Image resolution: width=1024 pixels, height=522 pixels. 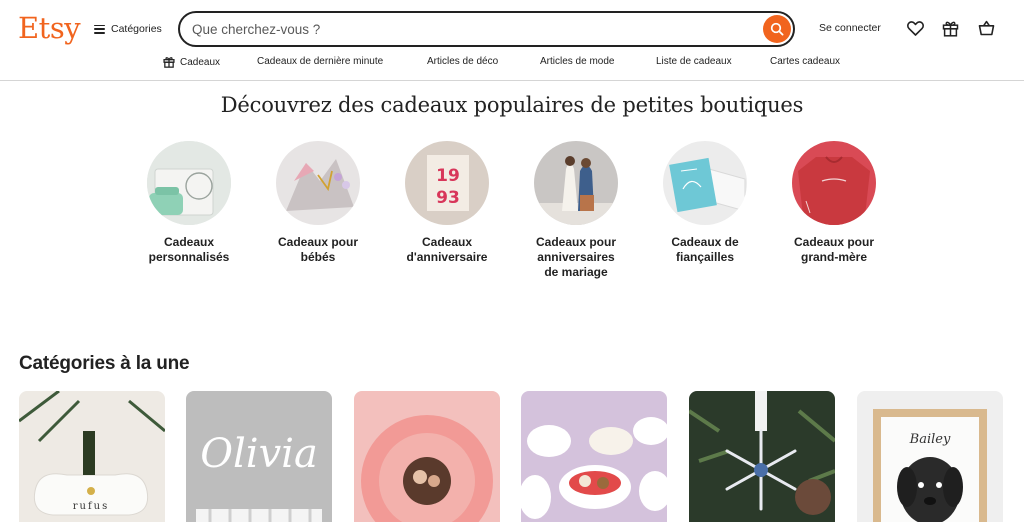 What do you see at coordinates (448, 176) in the screenshot?
I see `svg-text: 19` at bounding box center [448, 176].